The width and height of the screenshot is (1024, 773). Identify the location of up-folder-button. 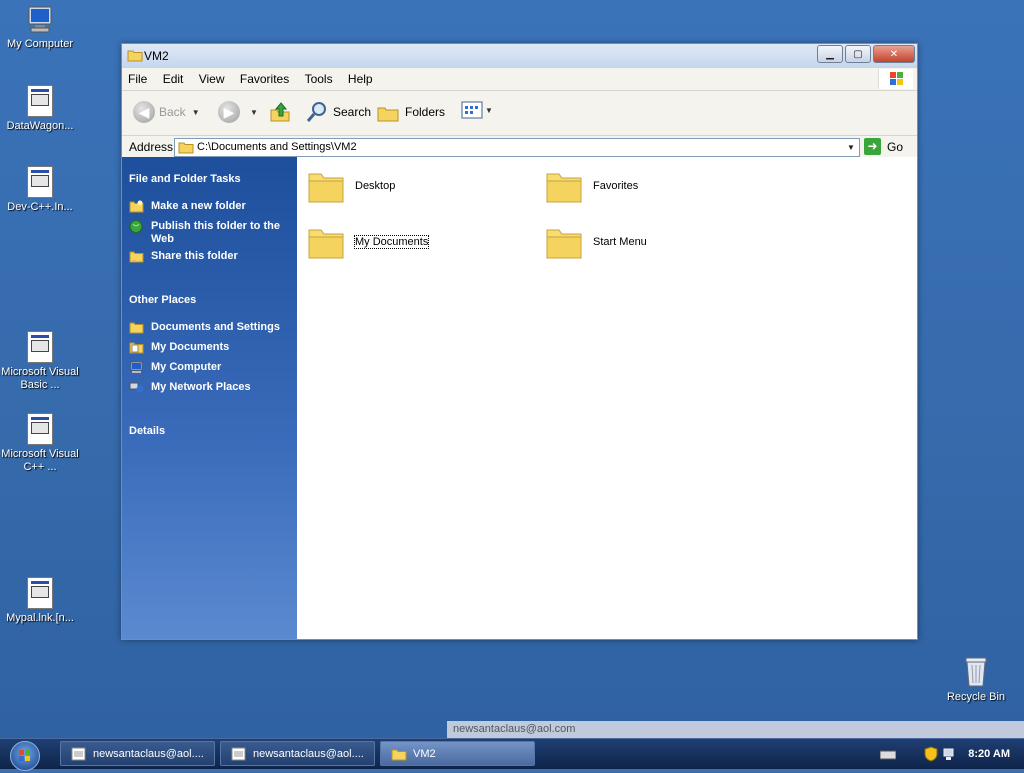
(280, 112).